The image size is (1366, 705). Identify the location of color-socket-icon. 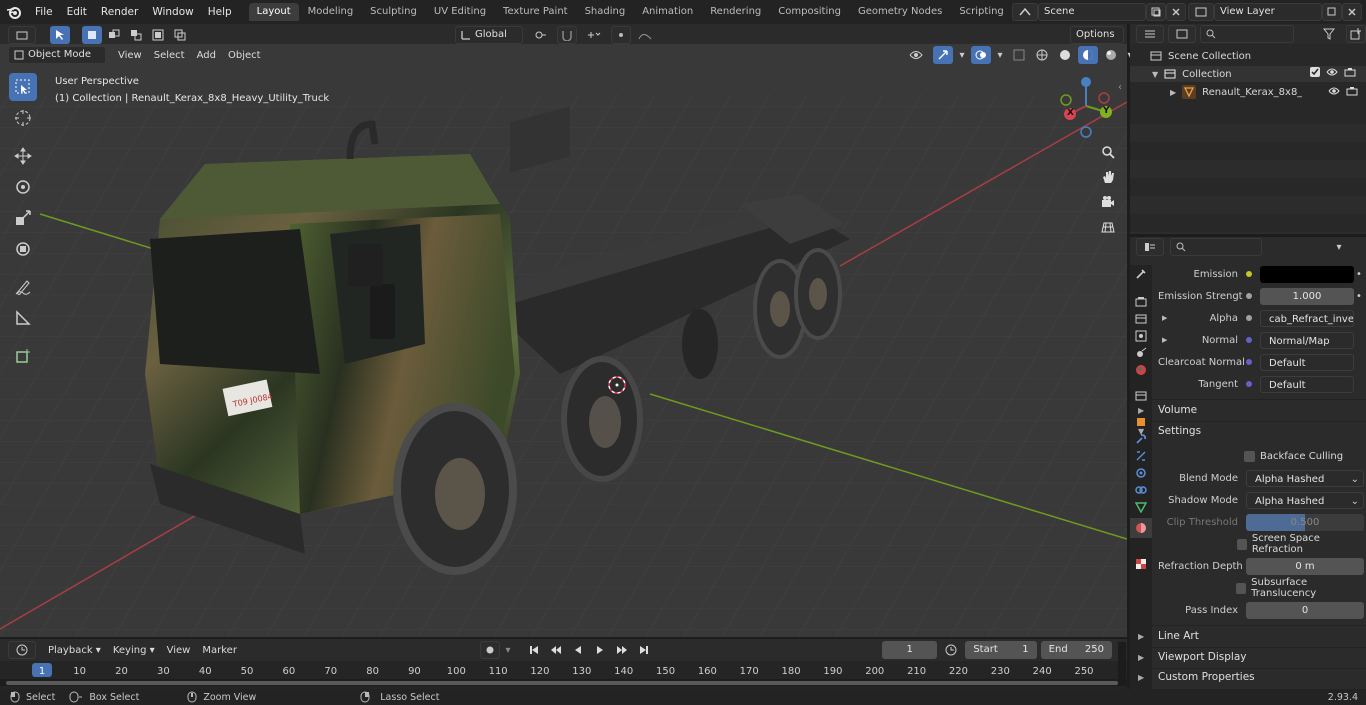
(1249, 274).